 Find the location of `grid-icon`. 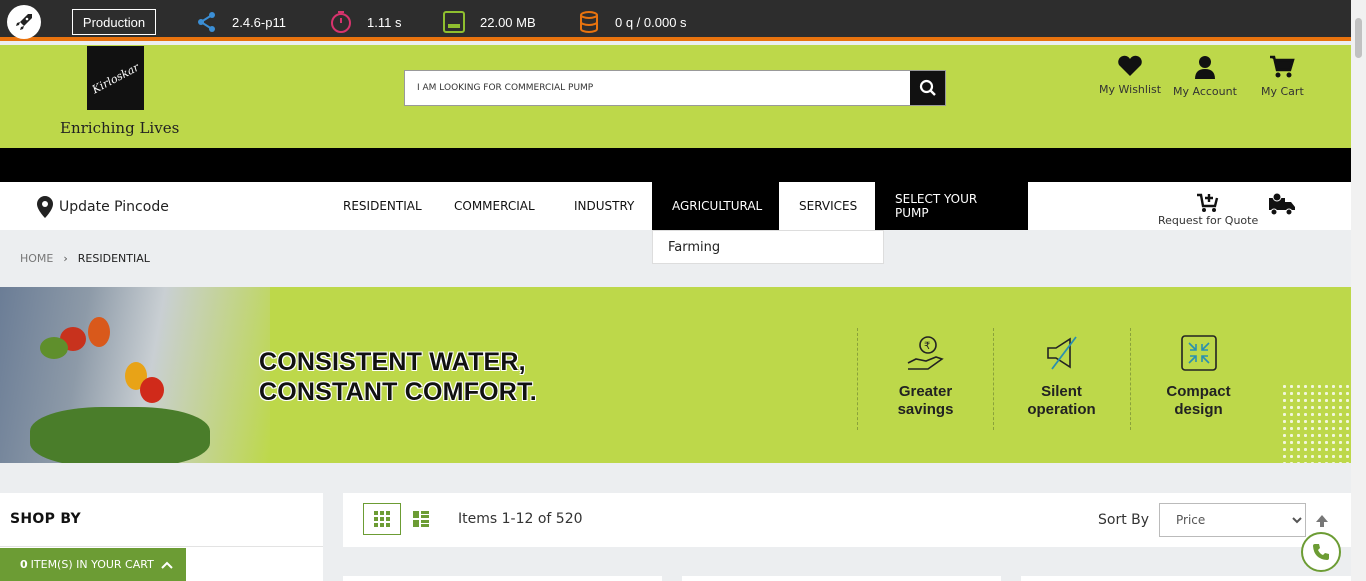

grid-icon is located at coordinates (382, 519).